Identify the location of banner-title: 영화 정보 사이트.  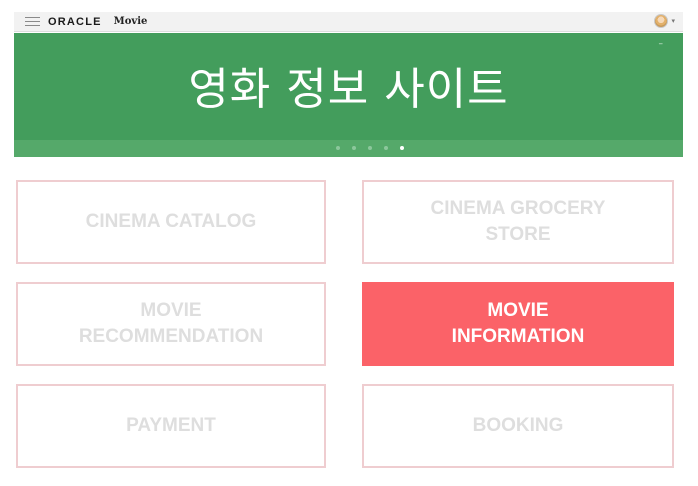
(348, 89).